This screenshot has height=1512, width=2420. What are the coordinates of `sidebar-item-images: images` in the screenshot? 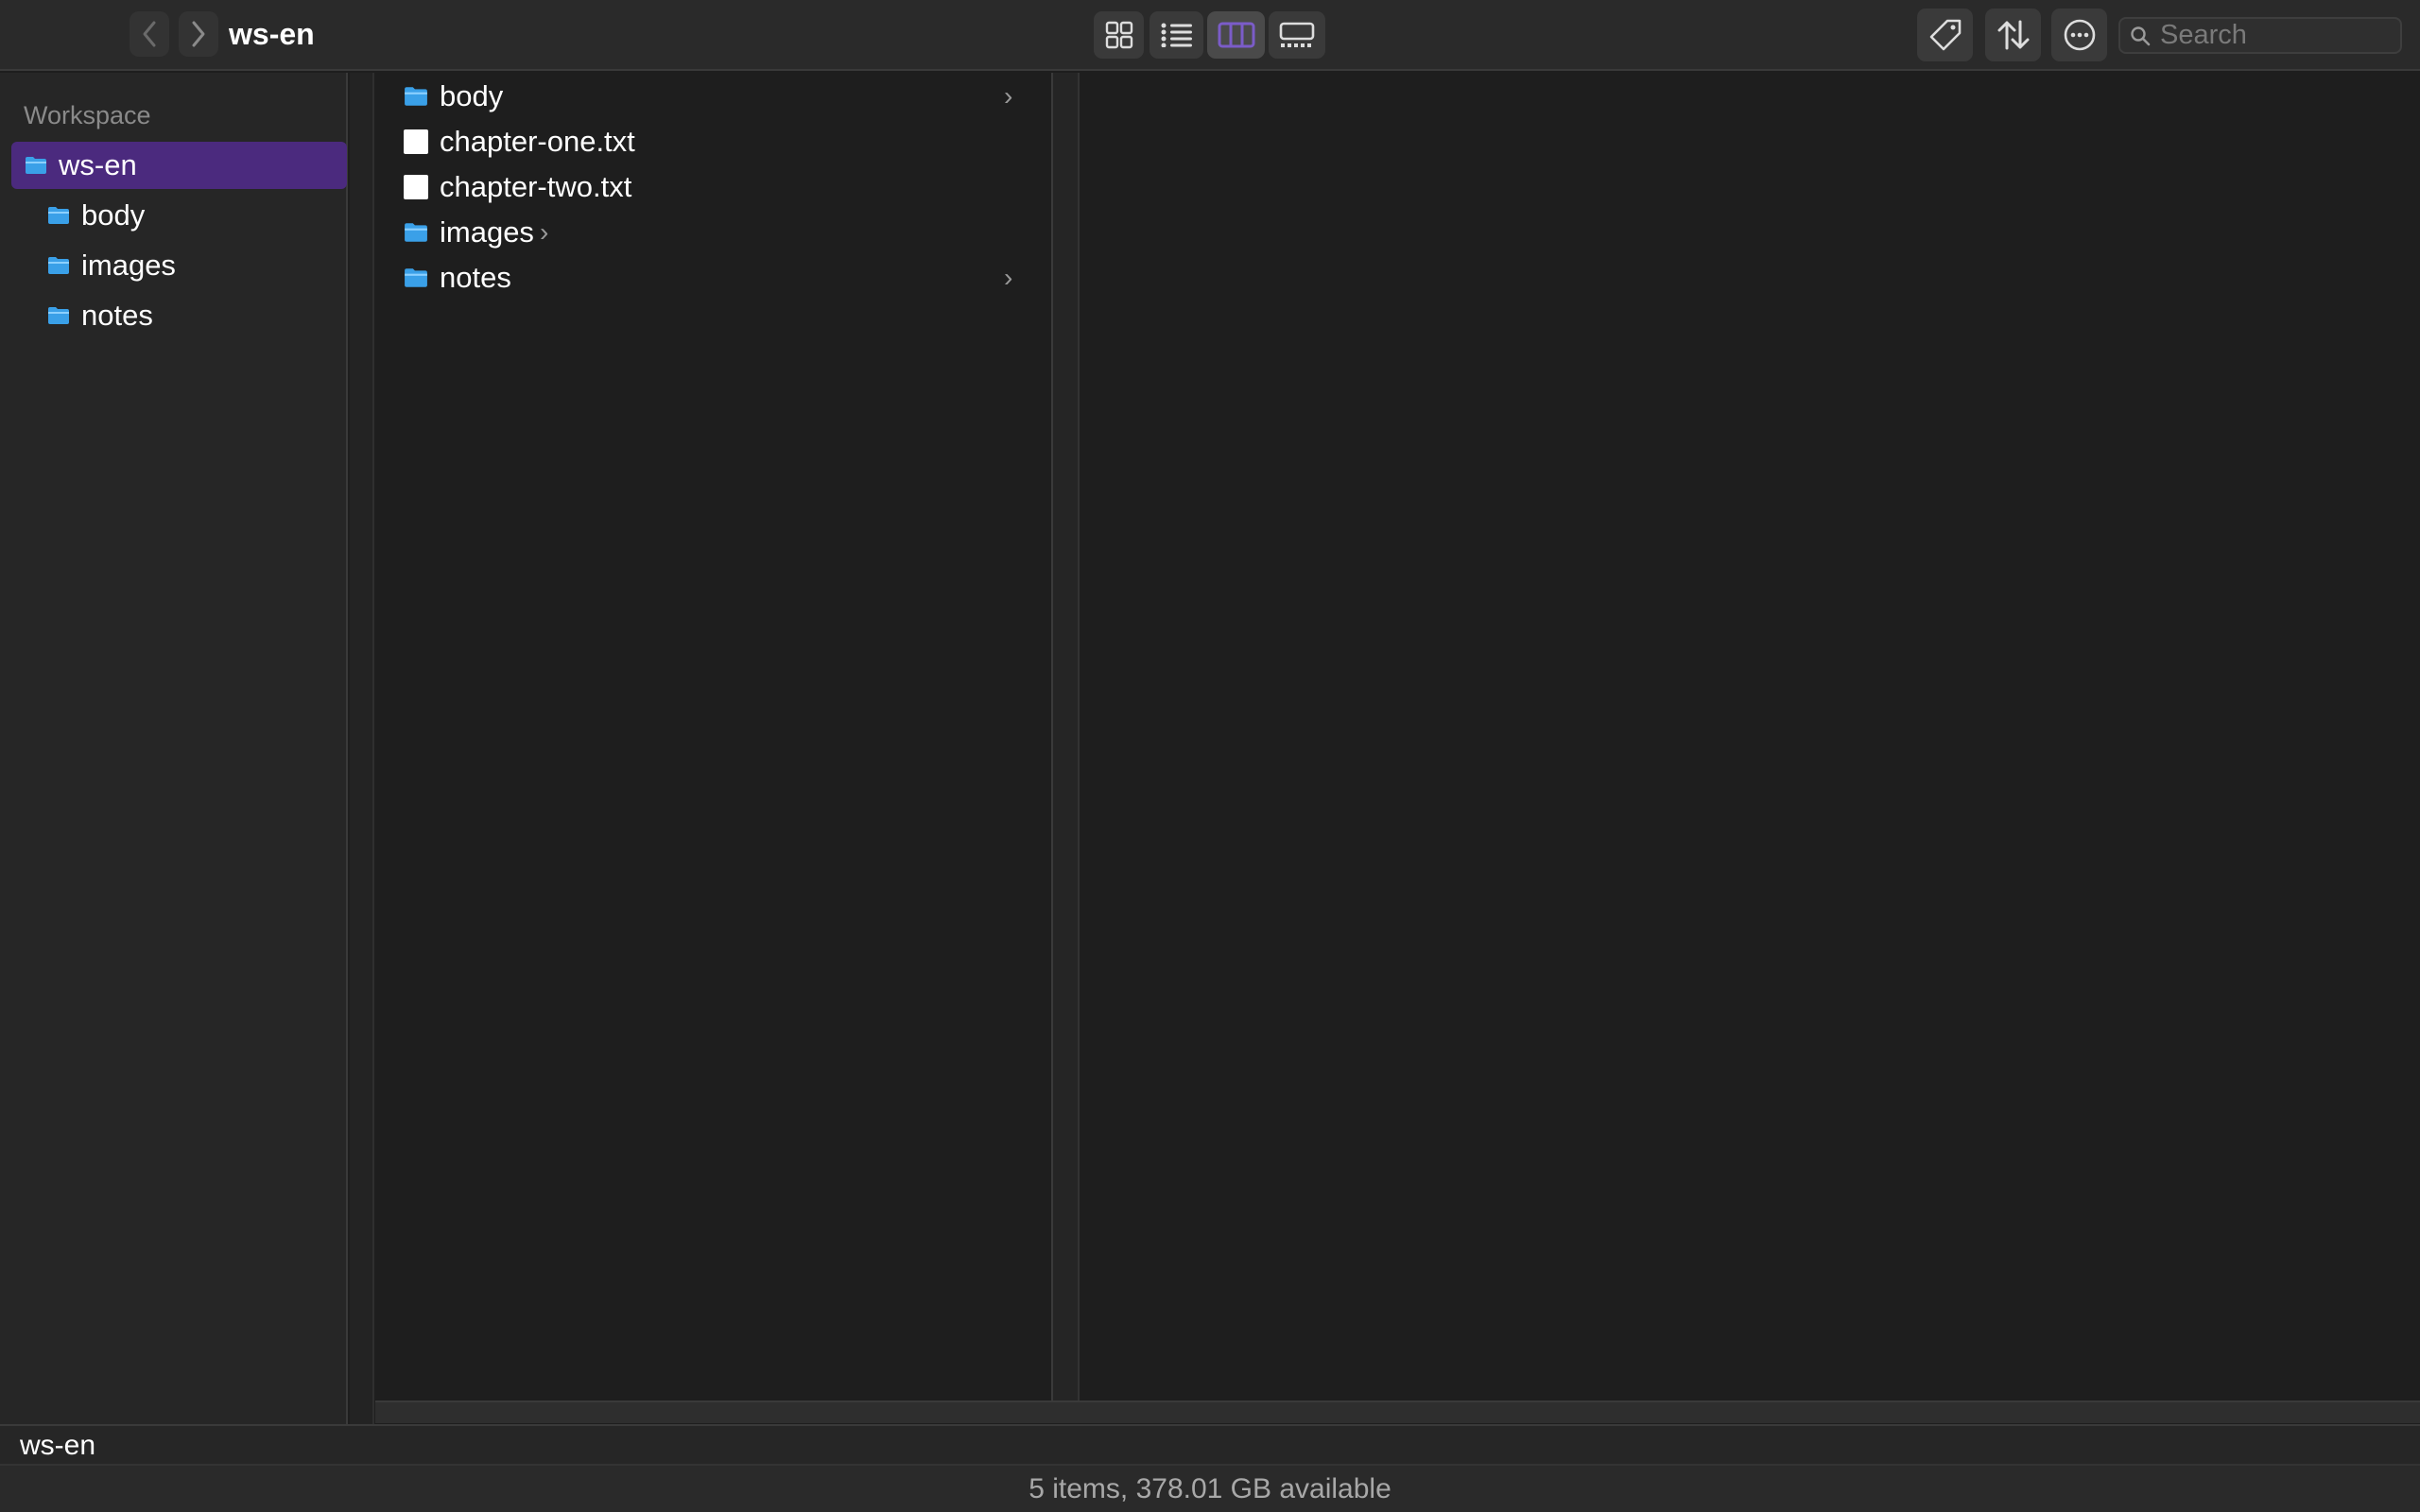 It's located at (111, 265).